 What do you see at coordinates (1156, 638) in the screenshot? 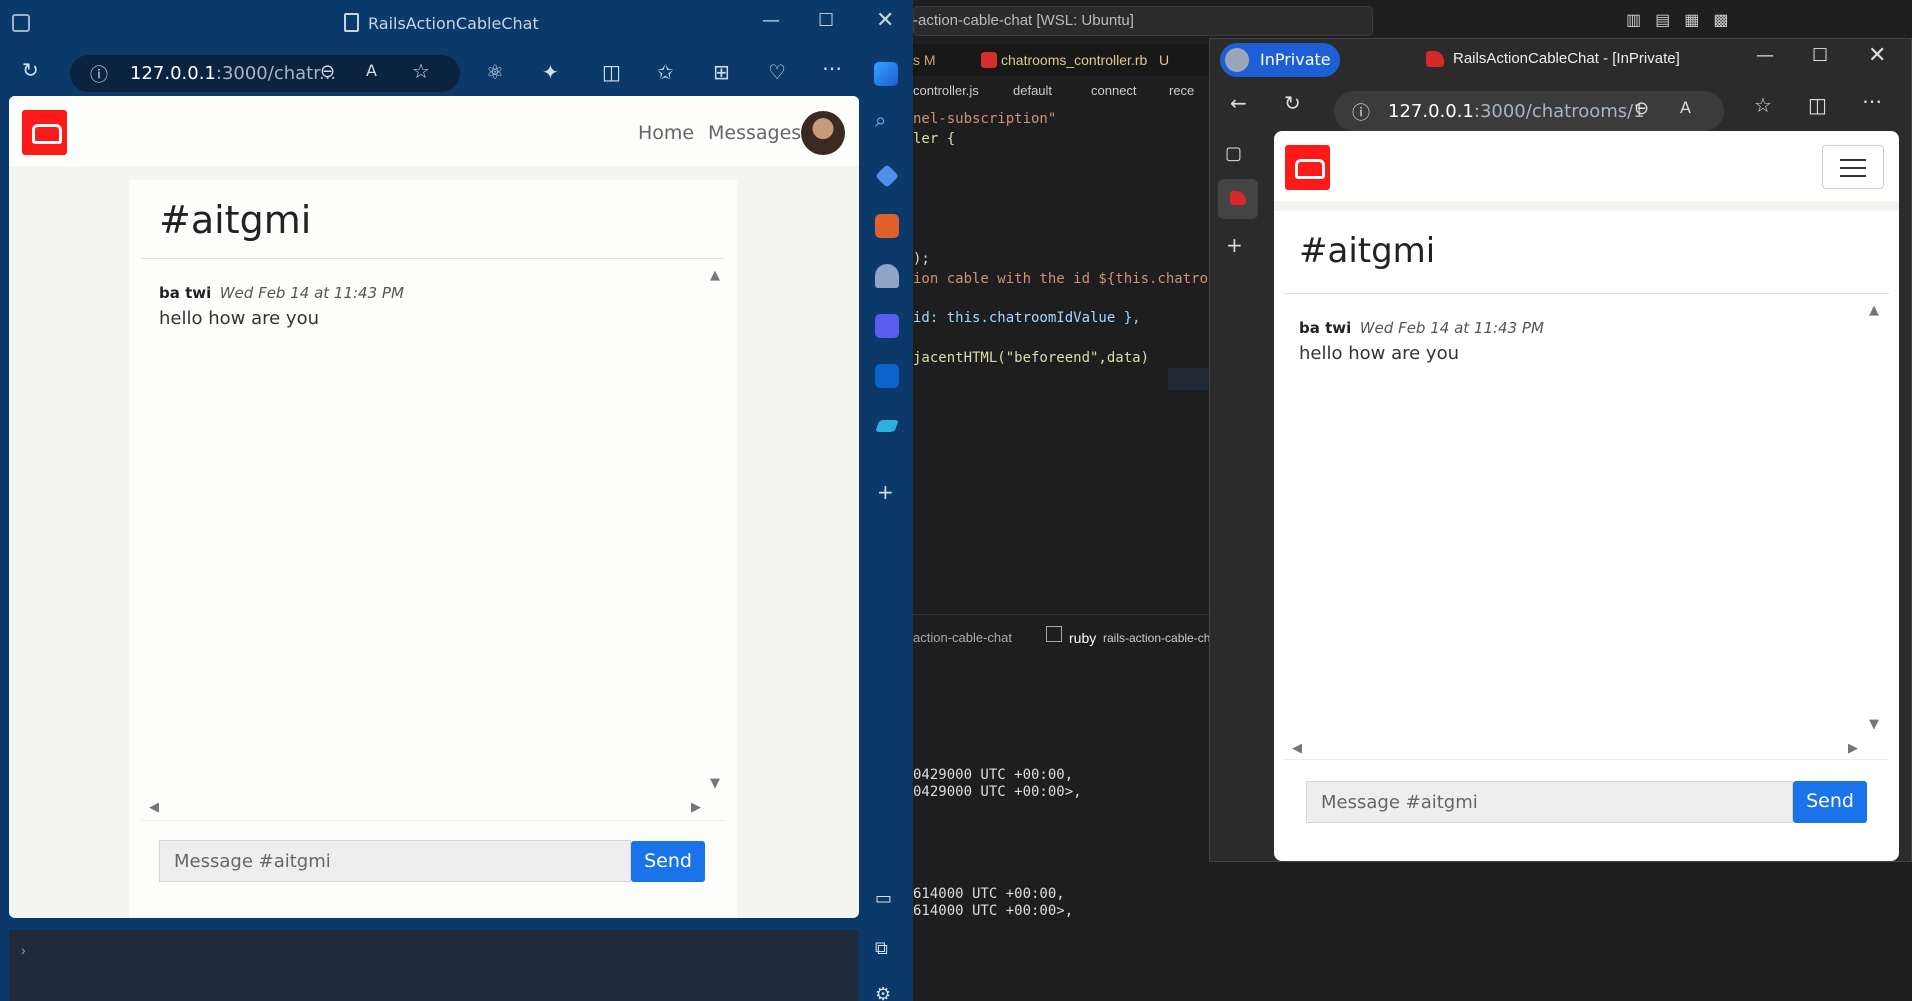
I see `terminal-tab-path: rails-action-cable-ch` at bounding box center [1156, 638].